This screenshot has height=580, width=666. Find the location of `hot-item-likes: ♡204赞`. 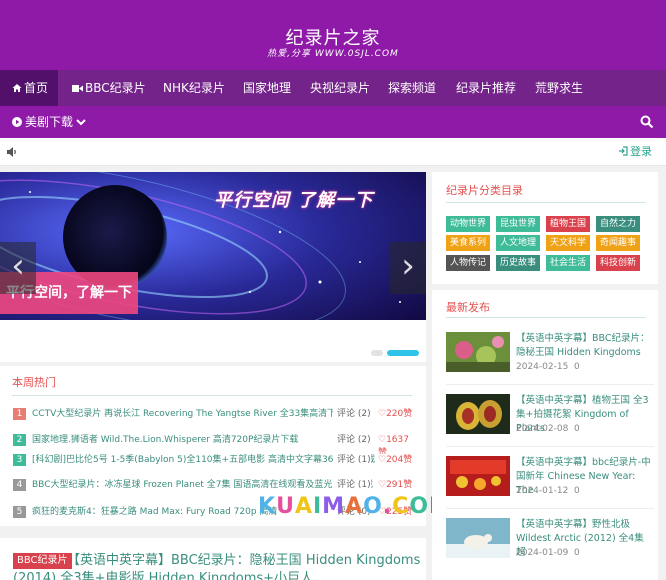

hot-item-likes: ♡204赞 is located at coordinates (395, 460).